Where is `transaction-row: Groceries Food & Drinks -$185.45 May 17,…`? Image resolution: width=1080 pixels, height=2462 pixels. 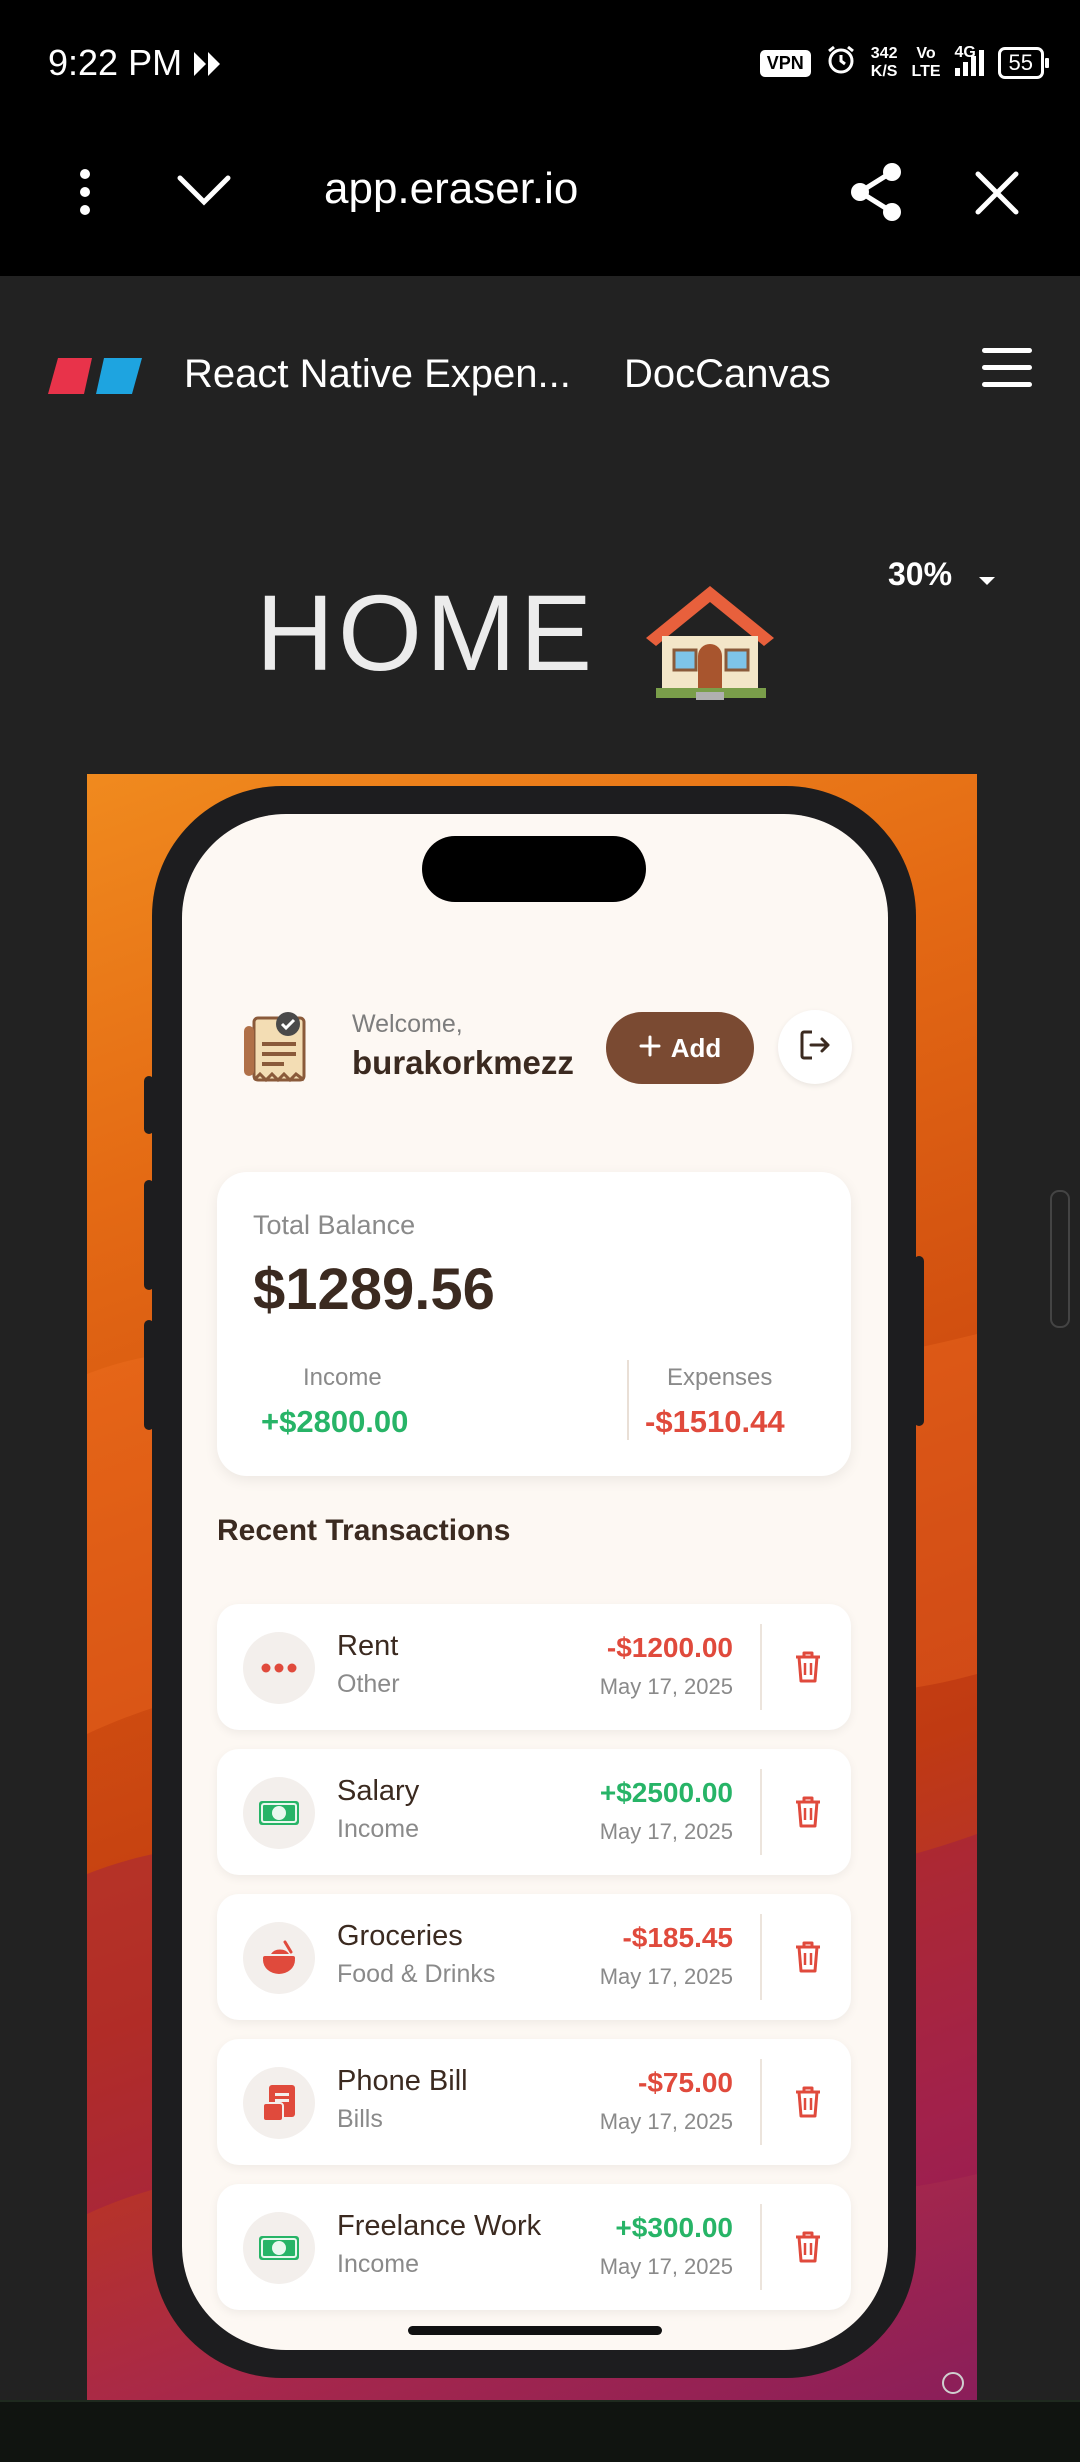
transaction-row: Groceries Food & Drinks -$185.45 May 17,… is located at coordinates (534, 1957).